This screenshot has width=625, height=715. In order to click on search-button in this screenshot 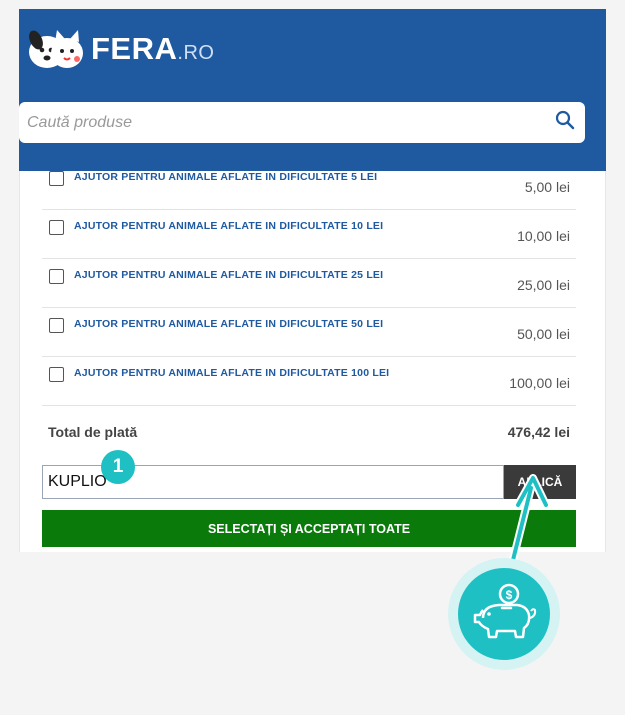, I will do `click(565, 122)`.